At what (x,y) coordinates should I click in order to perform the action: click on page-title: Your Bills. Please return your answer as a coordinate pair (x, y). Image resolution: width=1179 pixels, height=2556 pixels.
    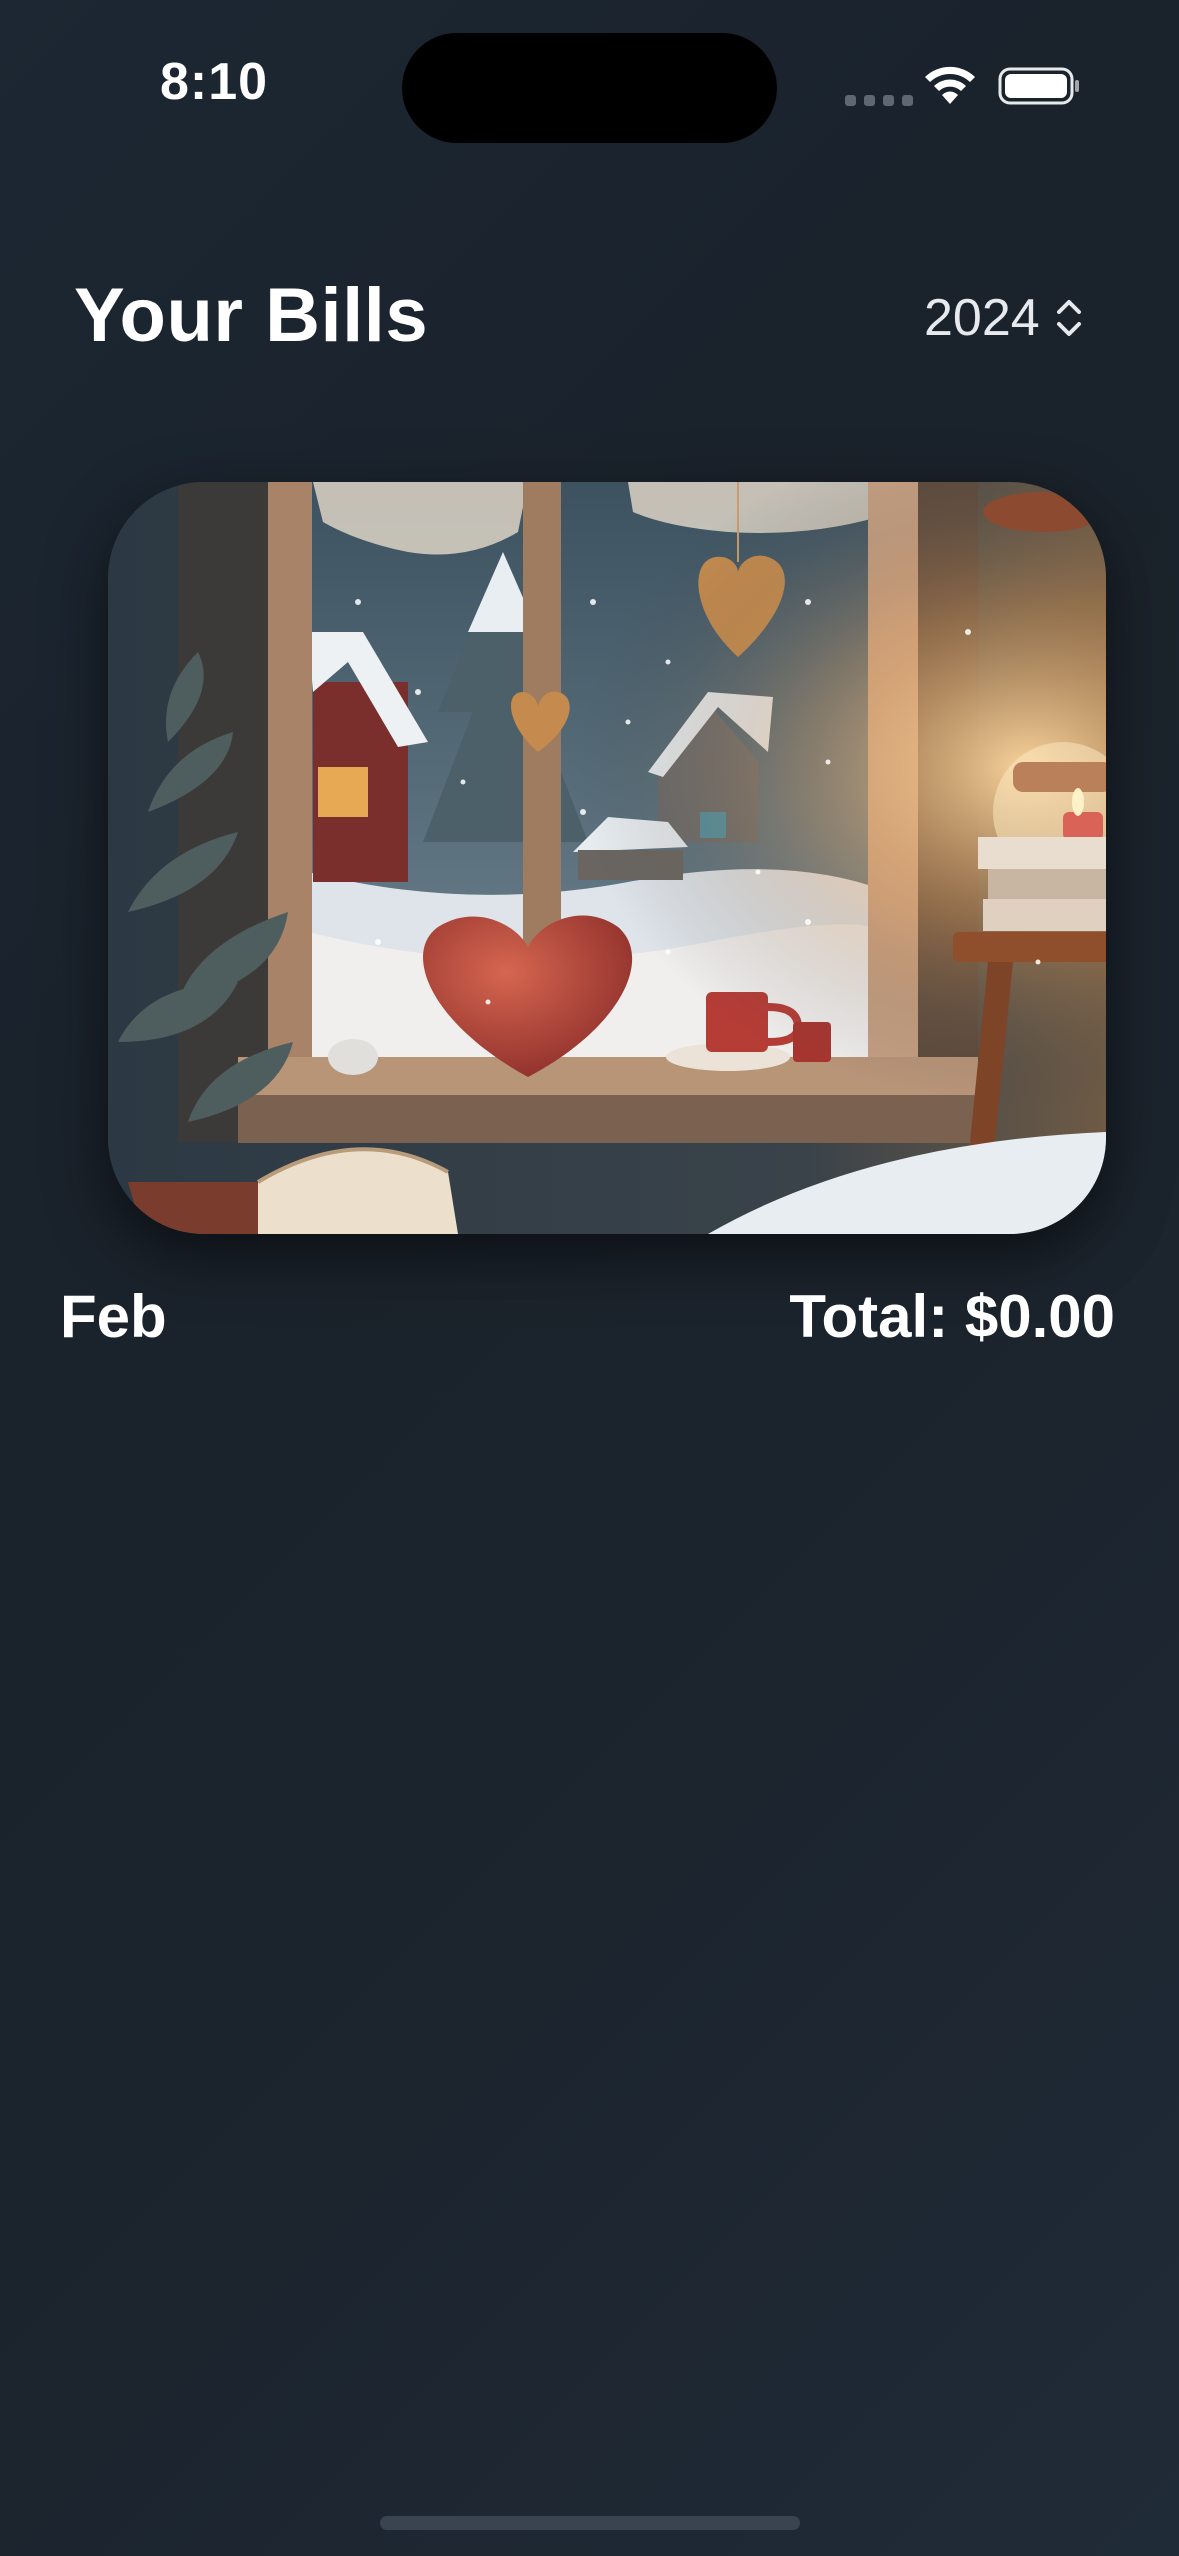
    Looking at the image, I should click on (251, 315).